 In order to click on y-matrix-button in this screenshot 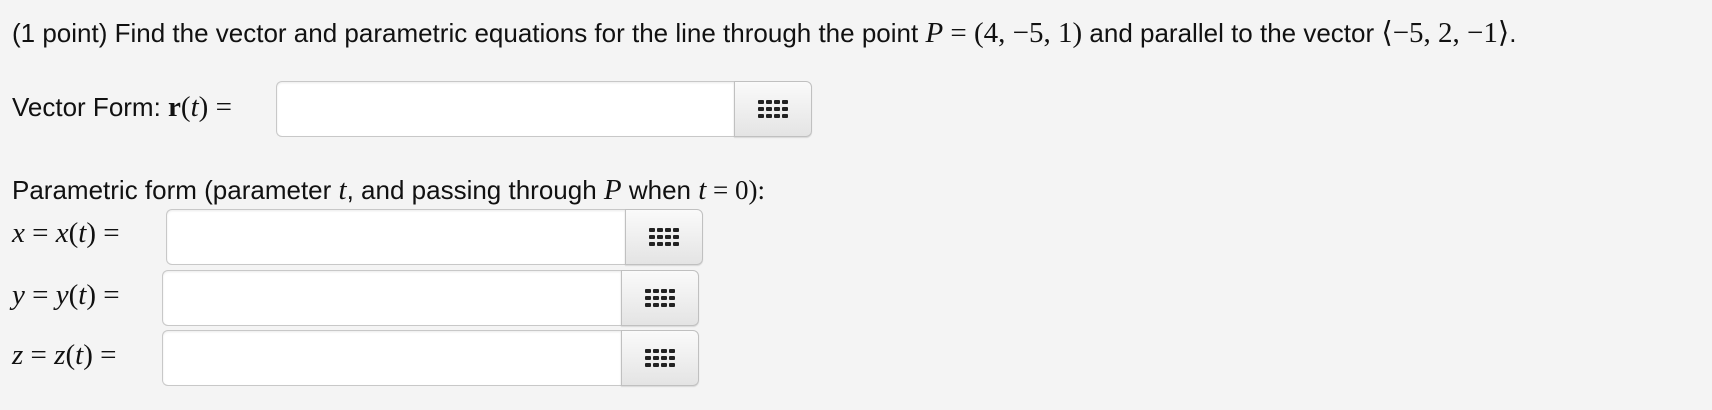, I will do `click(660, 298)`.